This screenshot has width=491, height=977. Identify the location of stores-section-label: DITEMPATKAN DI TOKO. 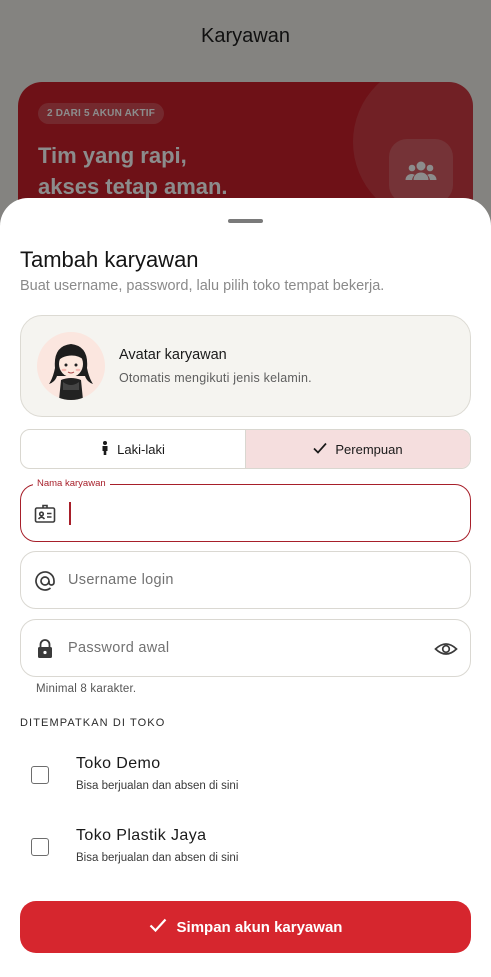
(93, 723).